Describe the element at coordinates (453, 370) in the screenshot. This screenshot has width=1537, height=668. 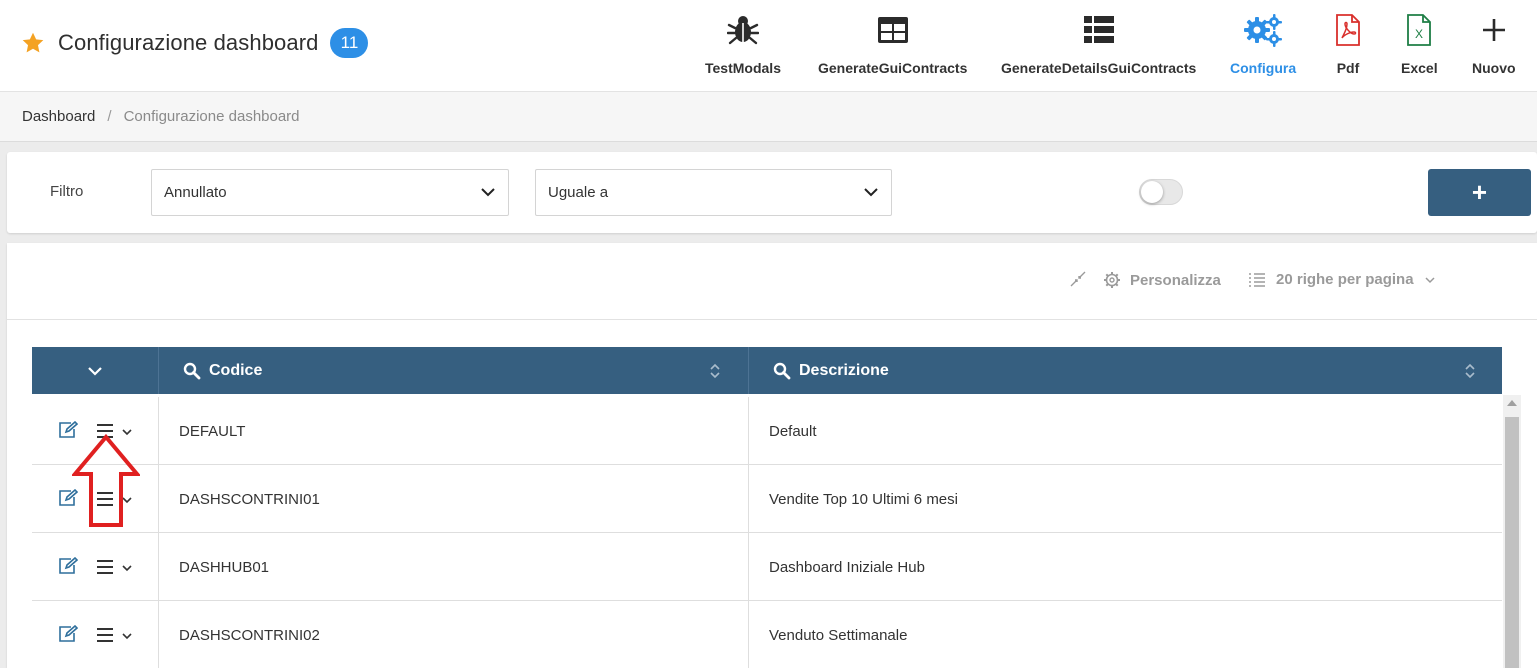
I see `column-header-codice: Codice` at that location.